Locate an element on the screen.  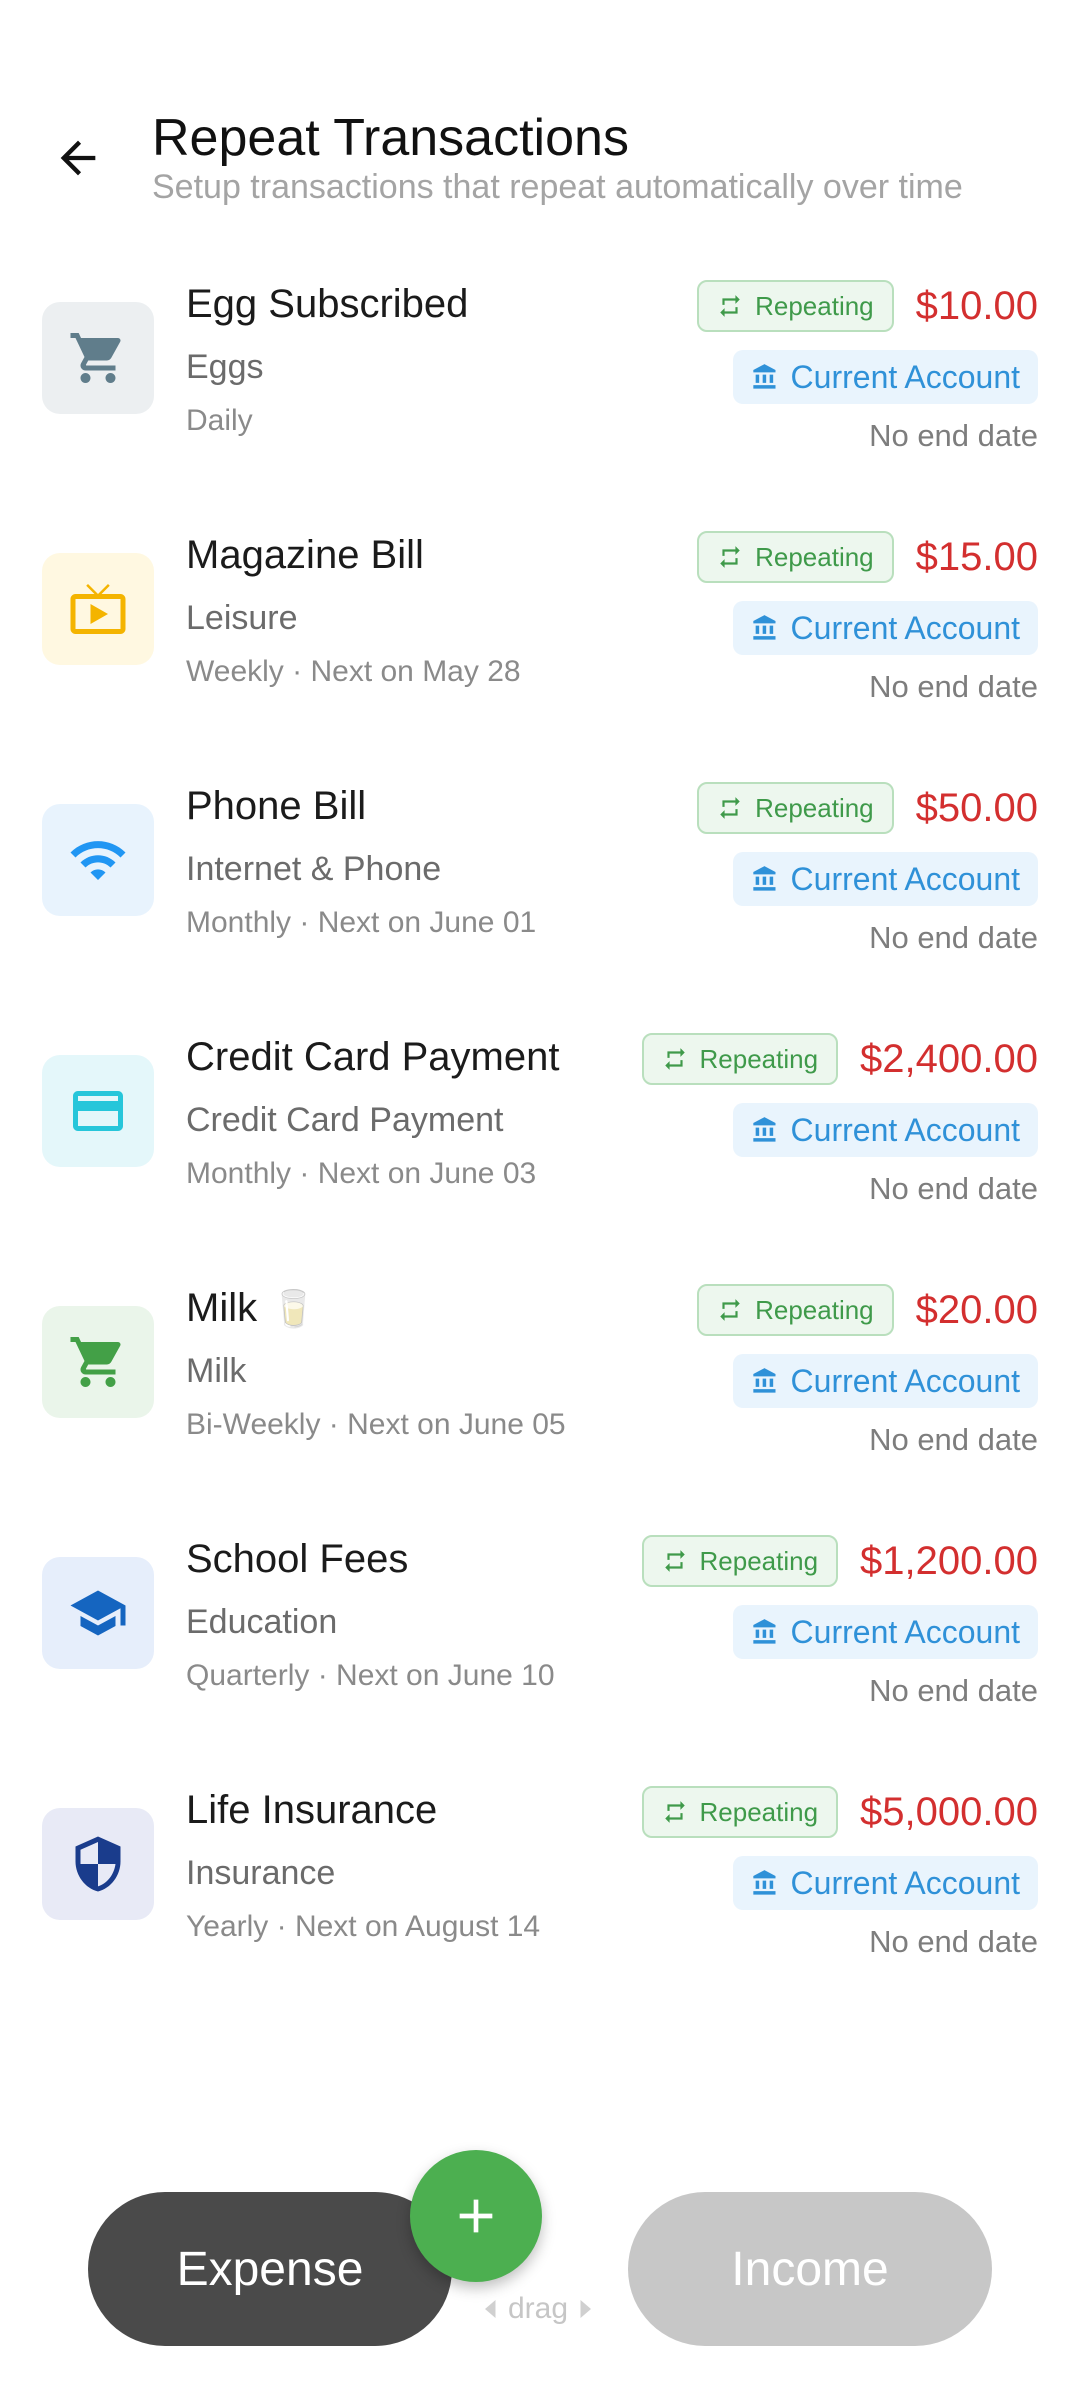
transaction-amount: $10.00 is located at coordinates (976, 305).